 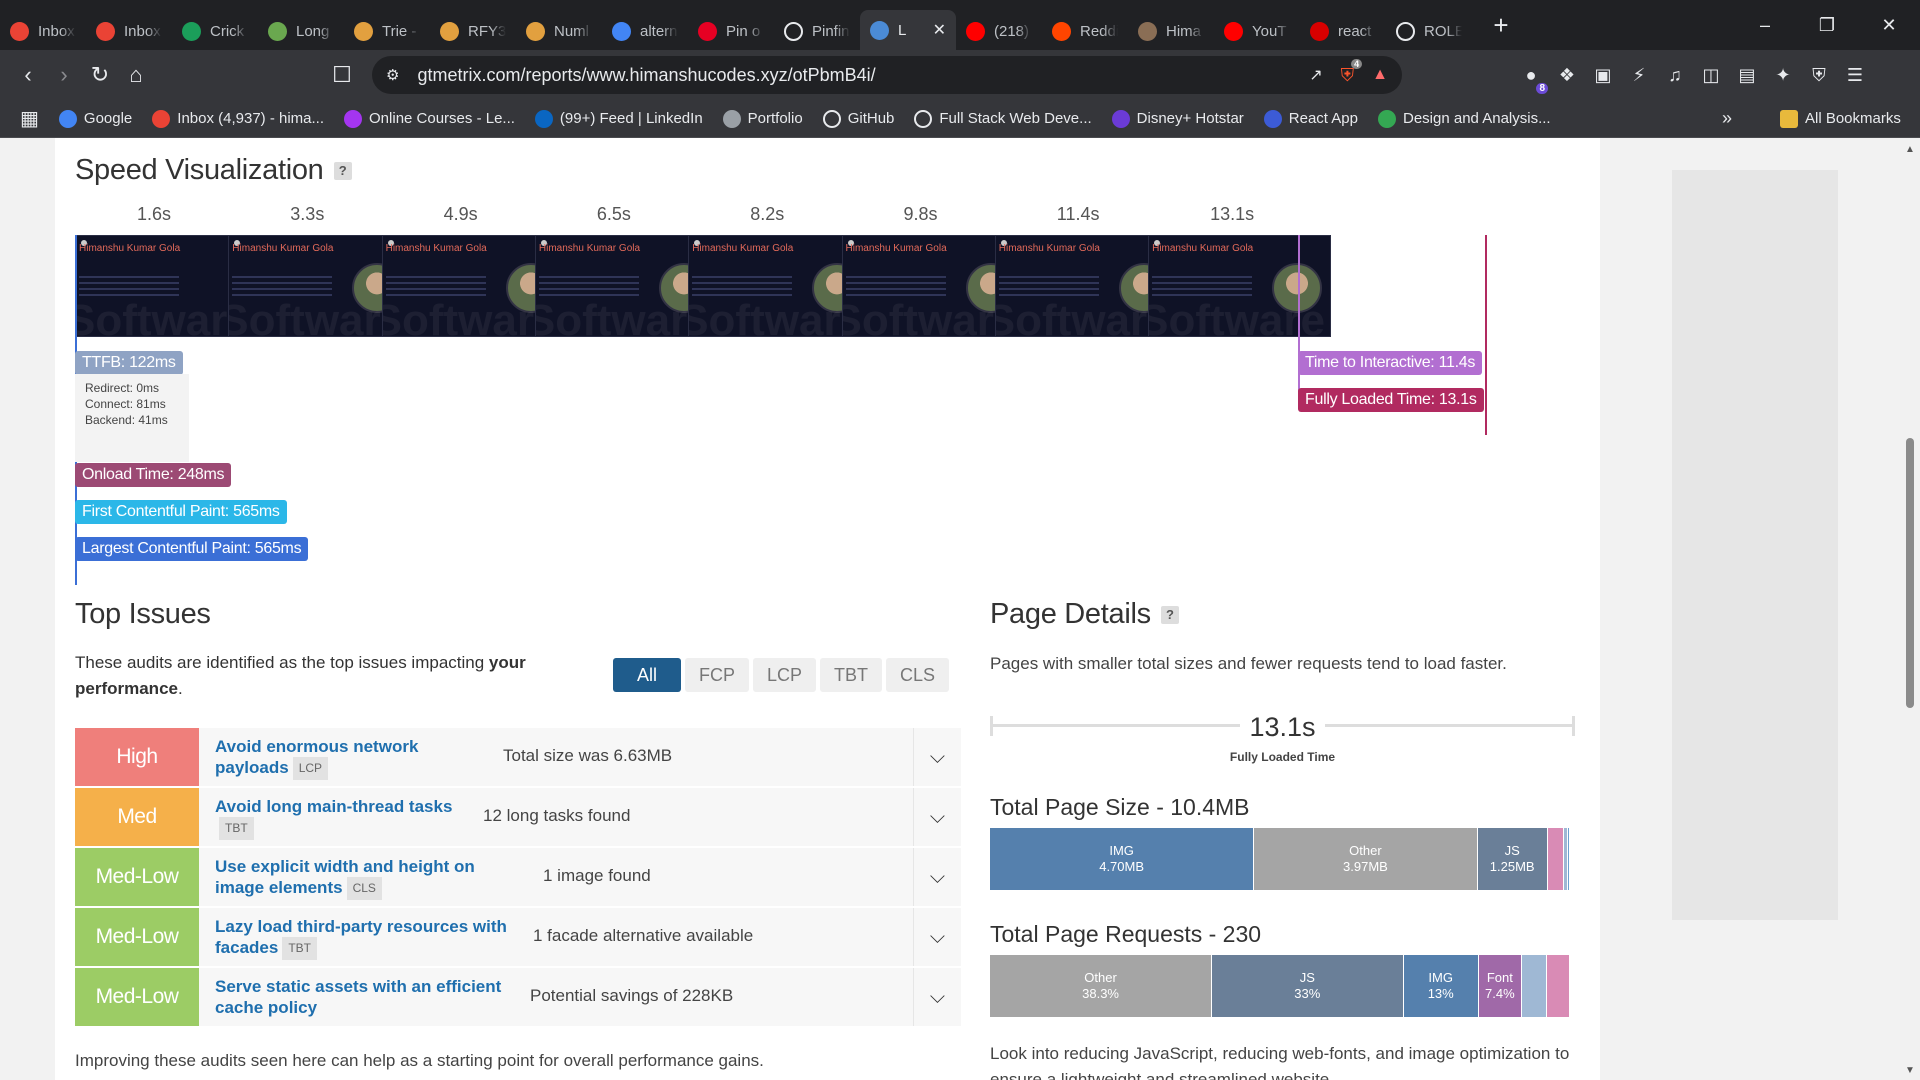 What do you see at coordinates (647, 675) in the screenshot?
I see `filter-all: All` at bounding box center [647, 675].